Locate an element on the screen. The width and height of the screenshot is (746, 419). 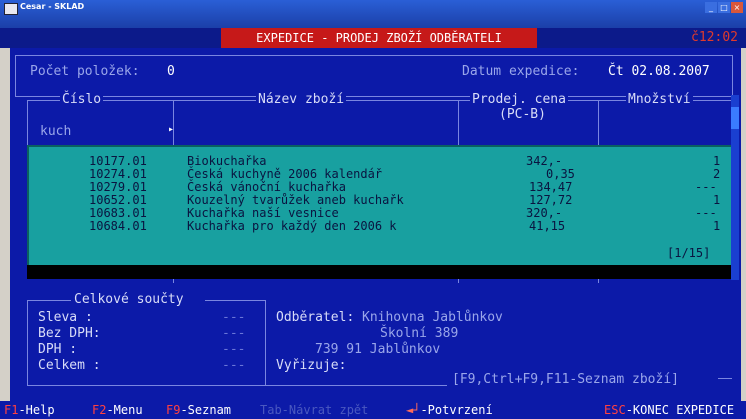
selection-bar is located at coordinates (380, 272).